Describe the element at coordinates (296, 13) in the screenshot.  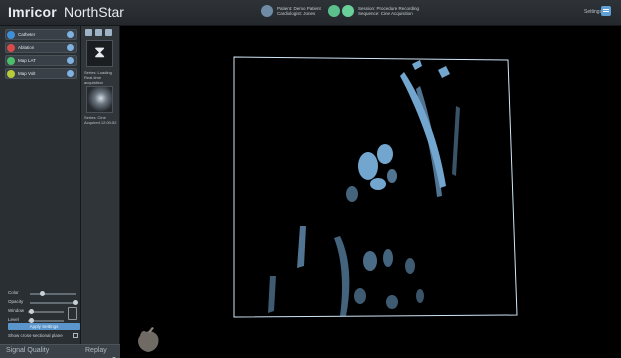
I see `user-line-2: Cardiologist: Jones` at that location.